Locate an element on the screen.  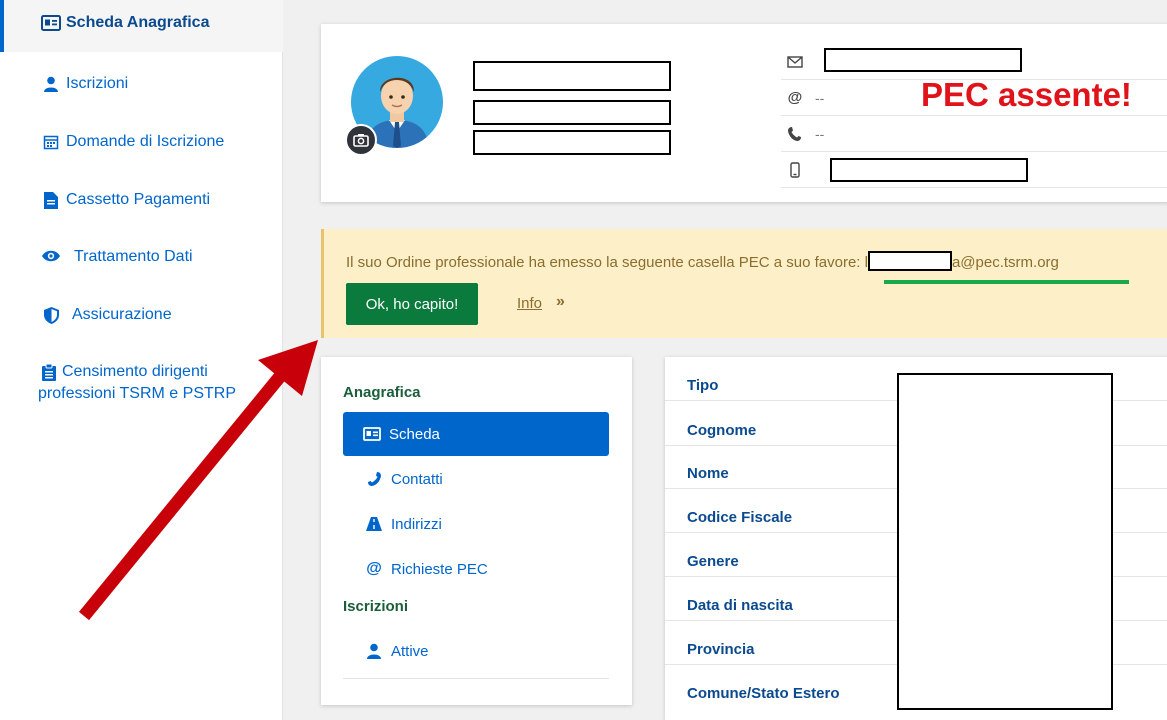
chevron-double-right-icon: » is located at coordinates (560, 301).